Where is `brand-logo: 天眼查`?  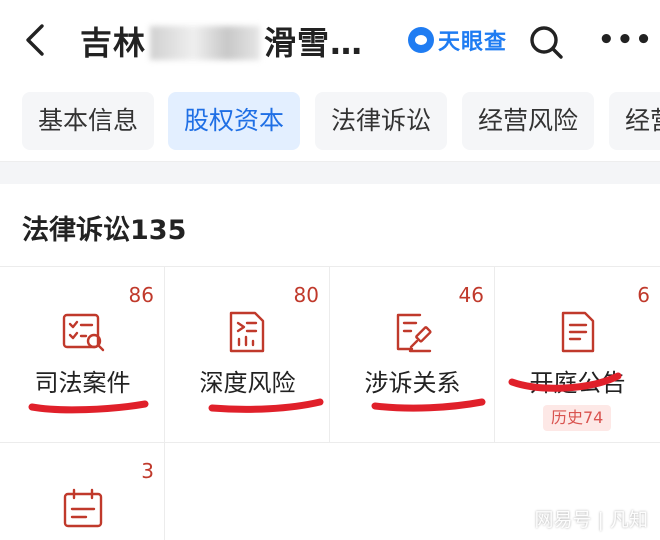 brand-logo: 天眼查 is located at coordinates (457, 40).